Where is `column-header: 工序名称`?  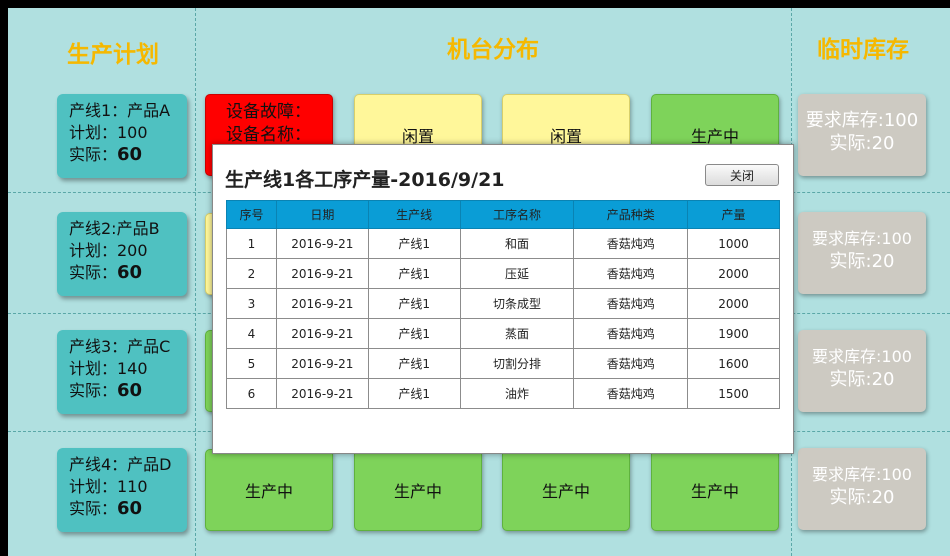 column-header: 工序名称 is located at coordinates (517, 214).